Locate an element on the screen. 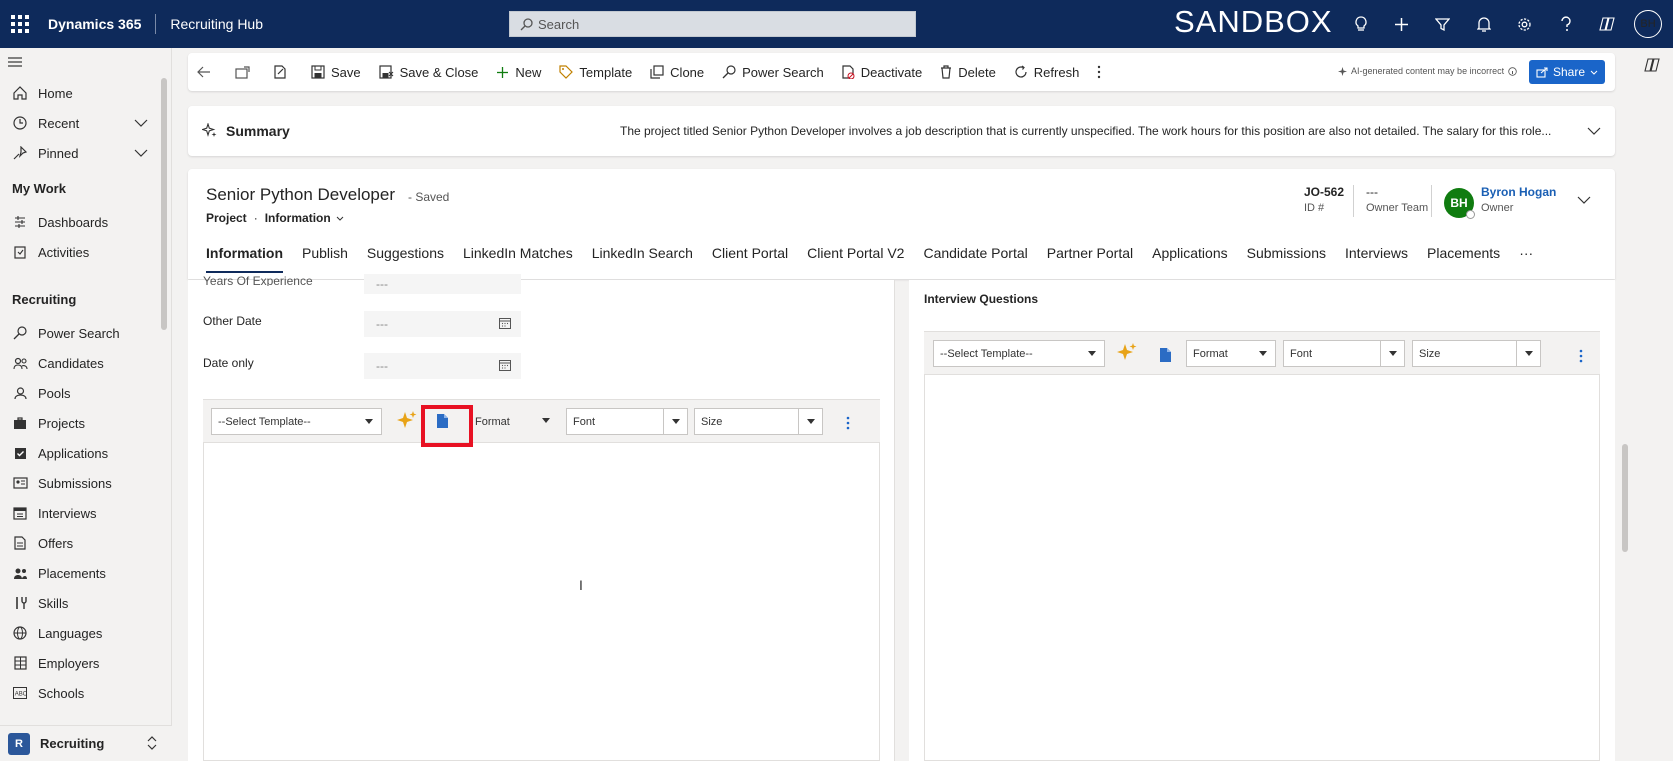  sidebar-item-schools: ABC Schools is located at coordinates (80, 693).